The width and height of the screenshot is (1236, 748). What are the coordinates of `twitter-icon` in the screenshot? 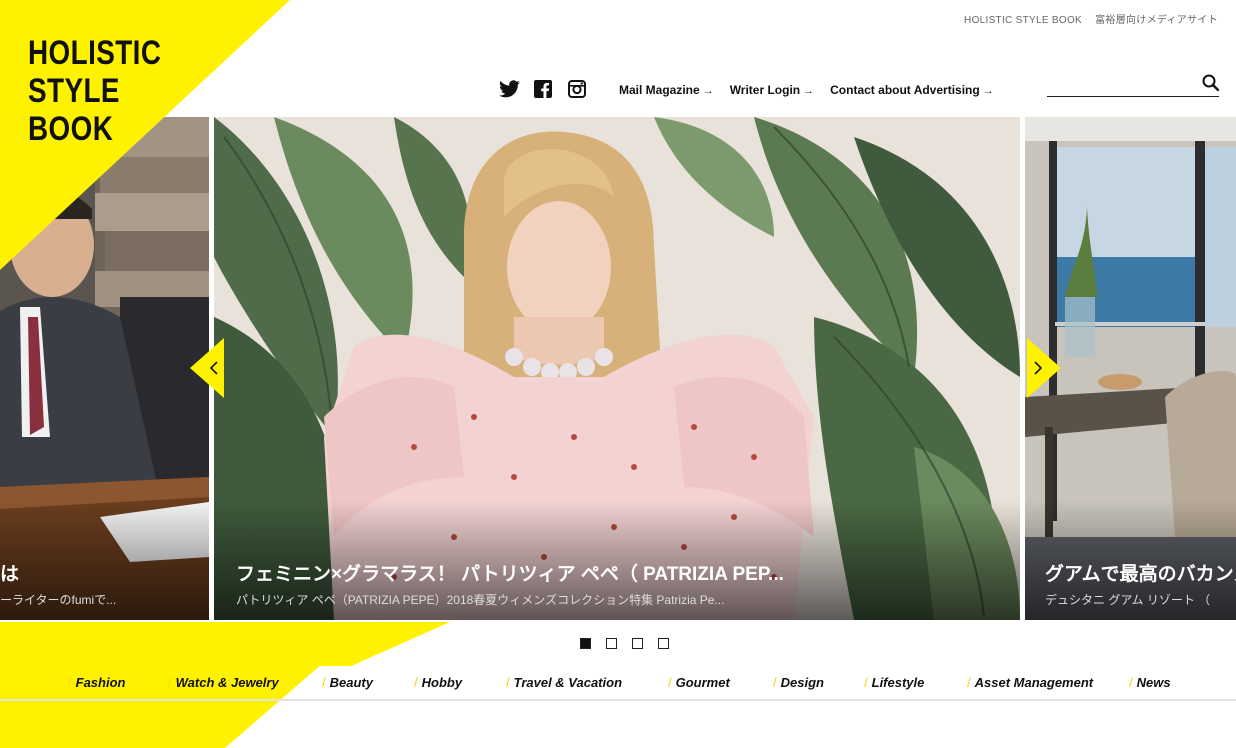 It's located at (509, 89).